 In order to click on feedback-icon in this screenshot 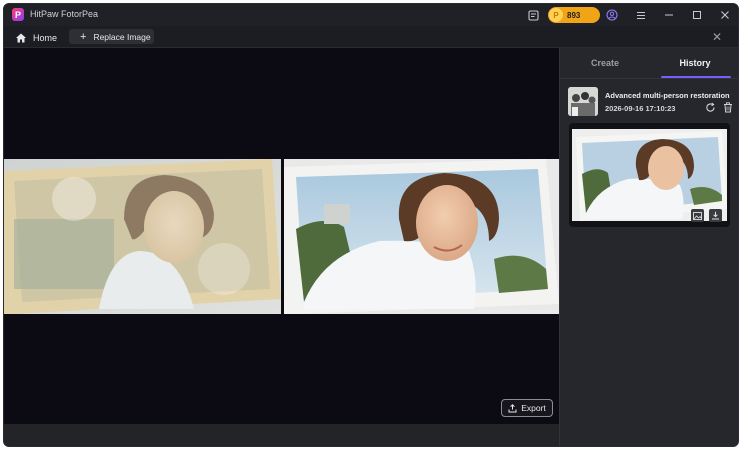, I will do `click(533, 15)`.